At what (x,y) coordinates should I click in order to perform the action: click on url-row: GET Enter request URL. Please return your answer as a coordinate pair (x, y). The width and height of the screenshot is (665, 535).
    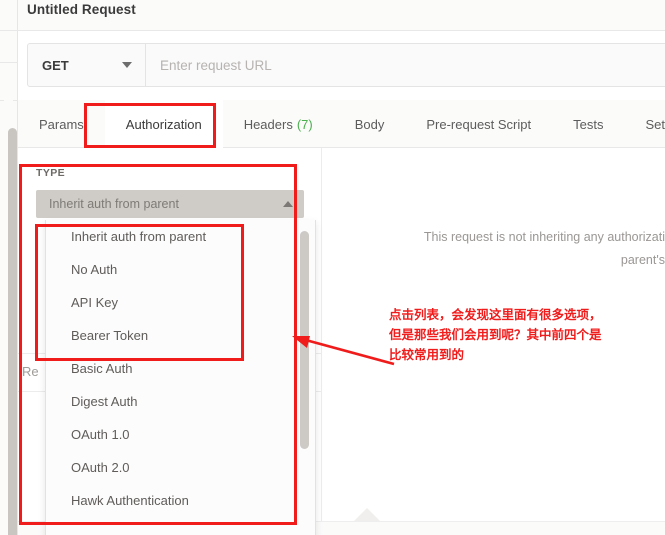
    Looking at the image, I should click on (341, 65).